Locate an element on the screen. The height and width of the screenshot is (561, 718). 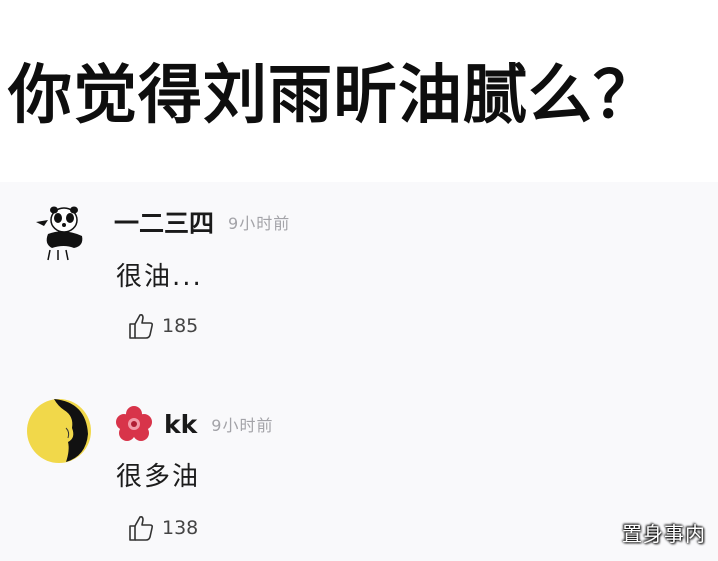
watermark: 置身事内 is located at coordinates (664, 534).